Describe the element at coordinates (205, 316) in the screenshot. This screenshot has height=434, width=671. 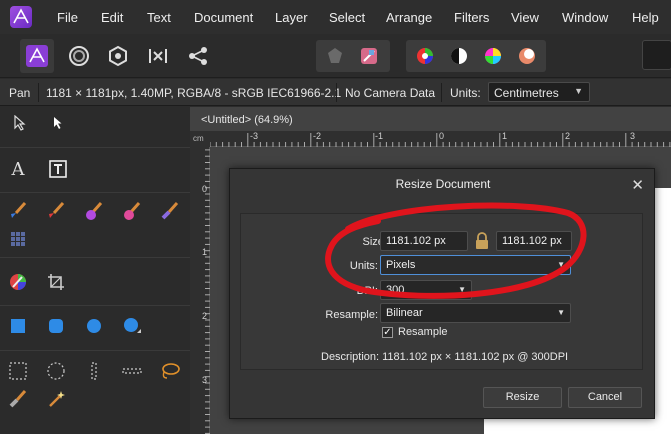
I see `ruler-tick-label: 2` at that location.